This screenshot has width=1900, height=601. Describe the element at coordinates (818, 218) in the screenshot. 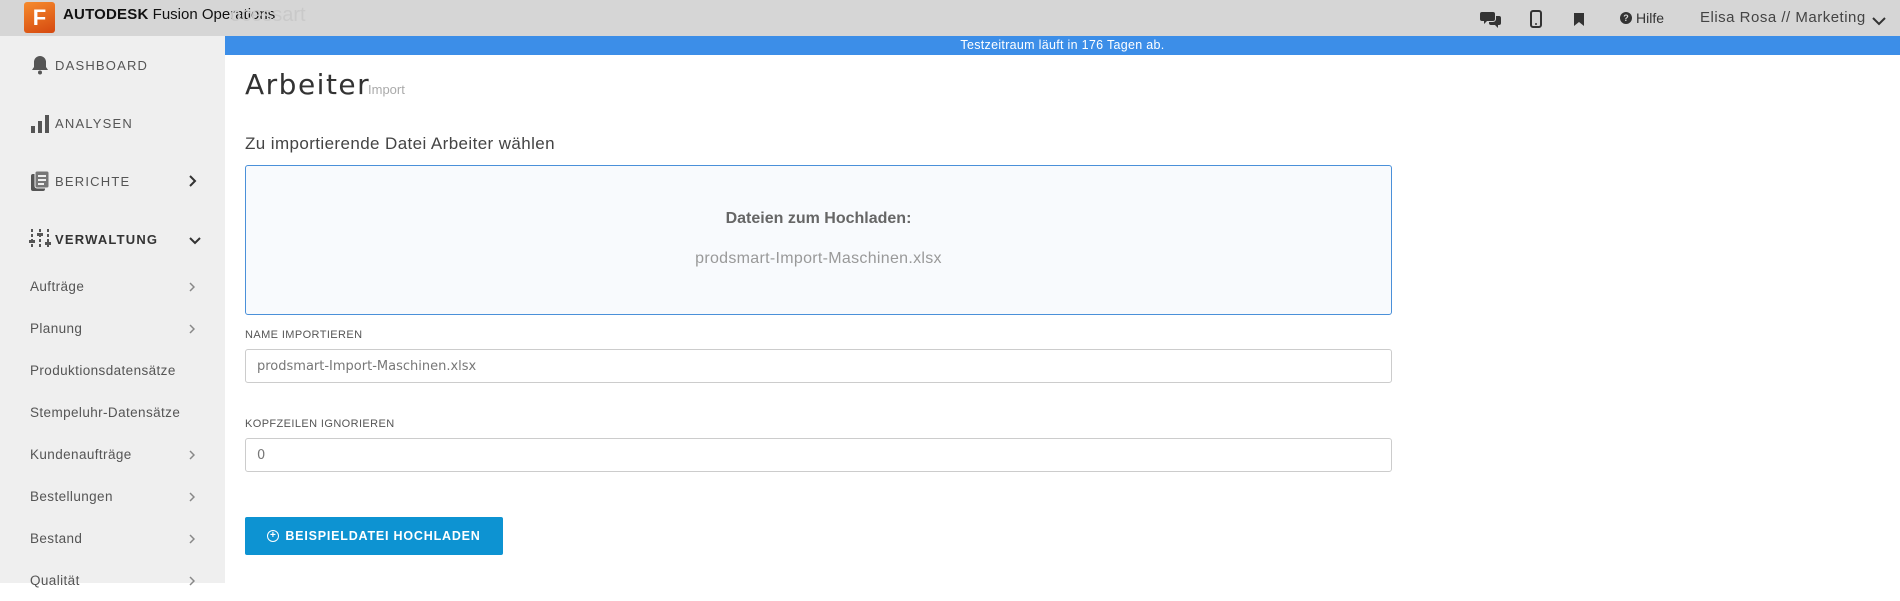

I see `dropzone-title: Dateien zum Hochladen:` at that location.